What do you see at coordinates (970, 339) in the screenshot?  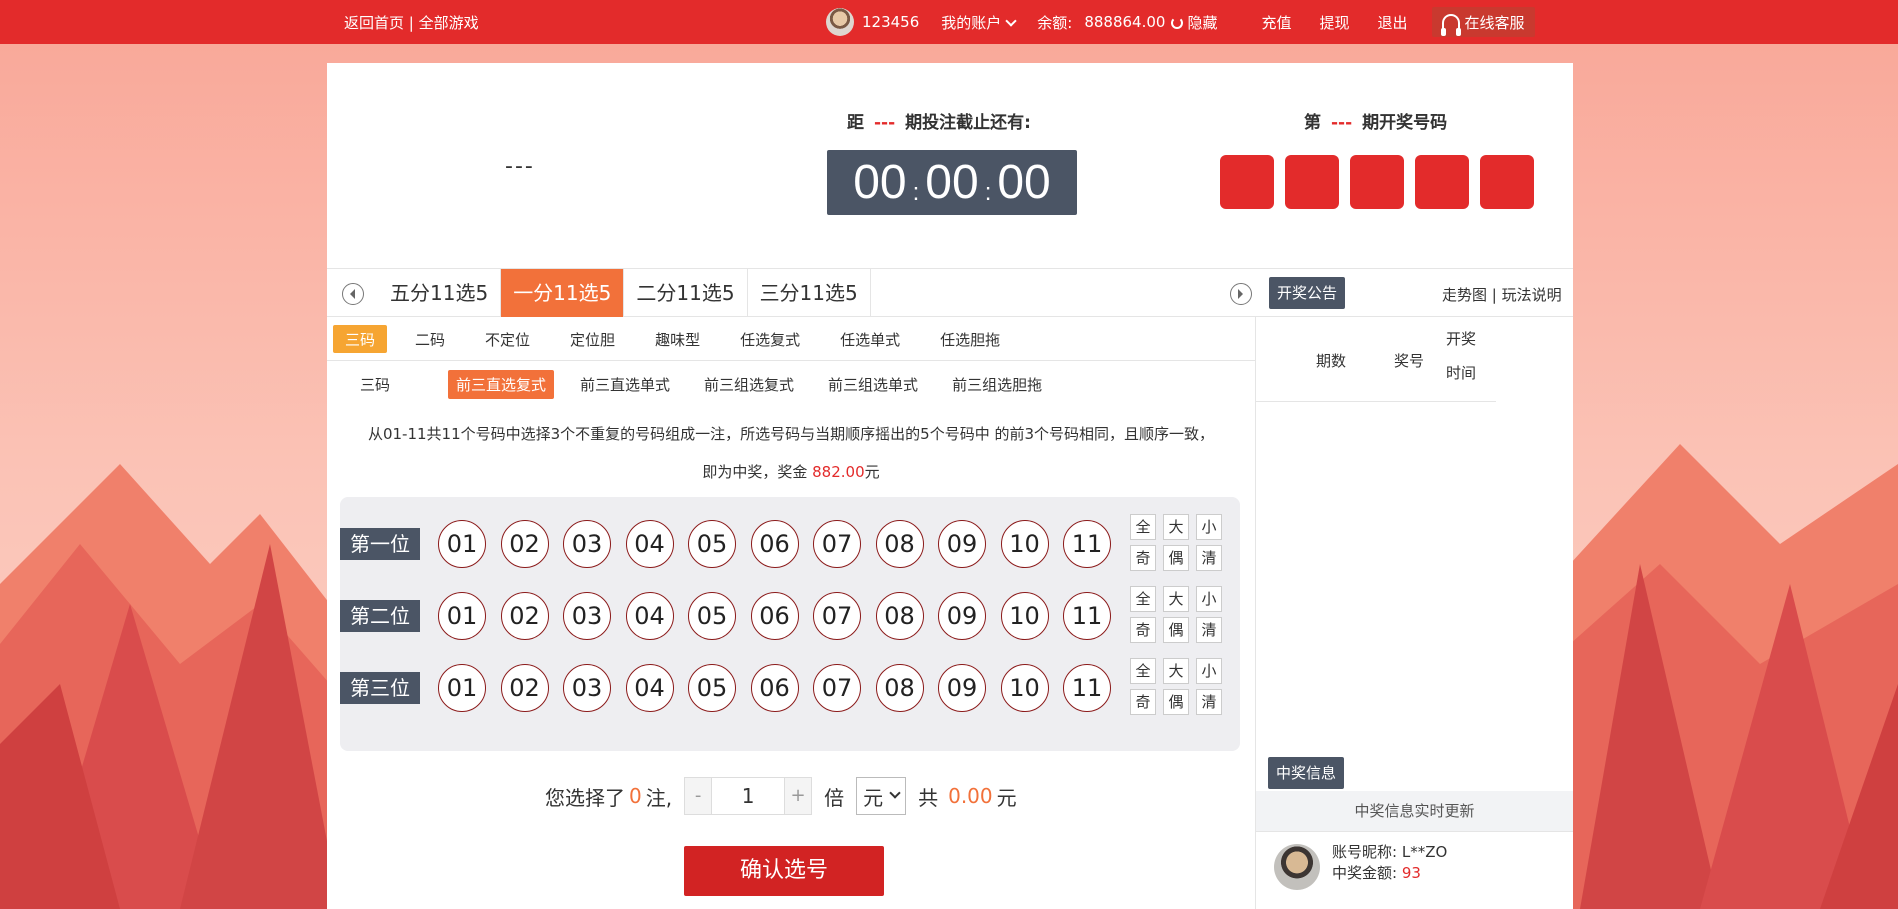 I see `category-tab: 任选胆拖` at bounding box center [970, 339].